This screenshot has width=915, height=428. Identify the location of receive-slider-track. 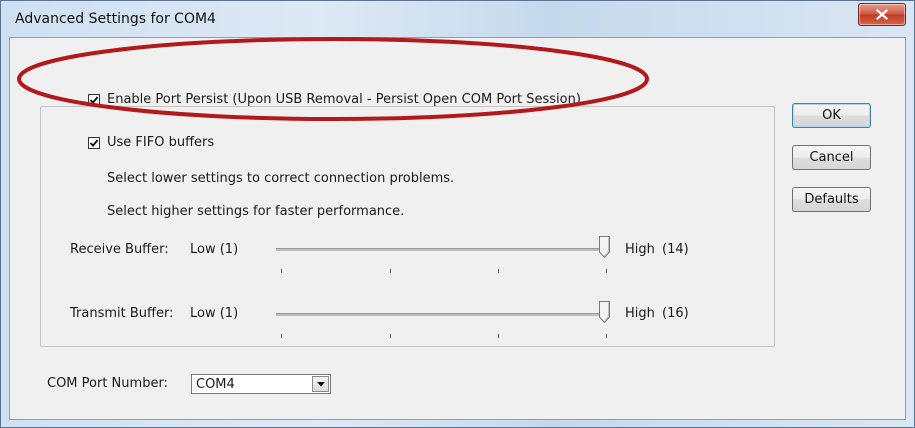
(442, 249).